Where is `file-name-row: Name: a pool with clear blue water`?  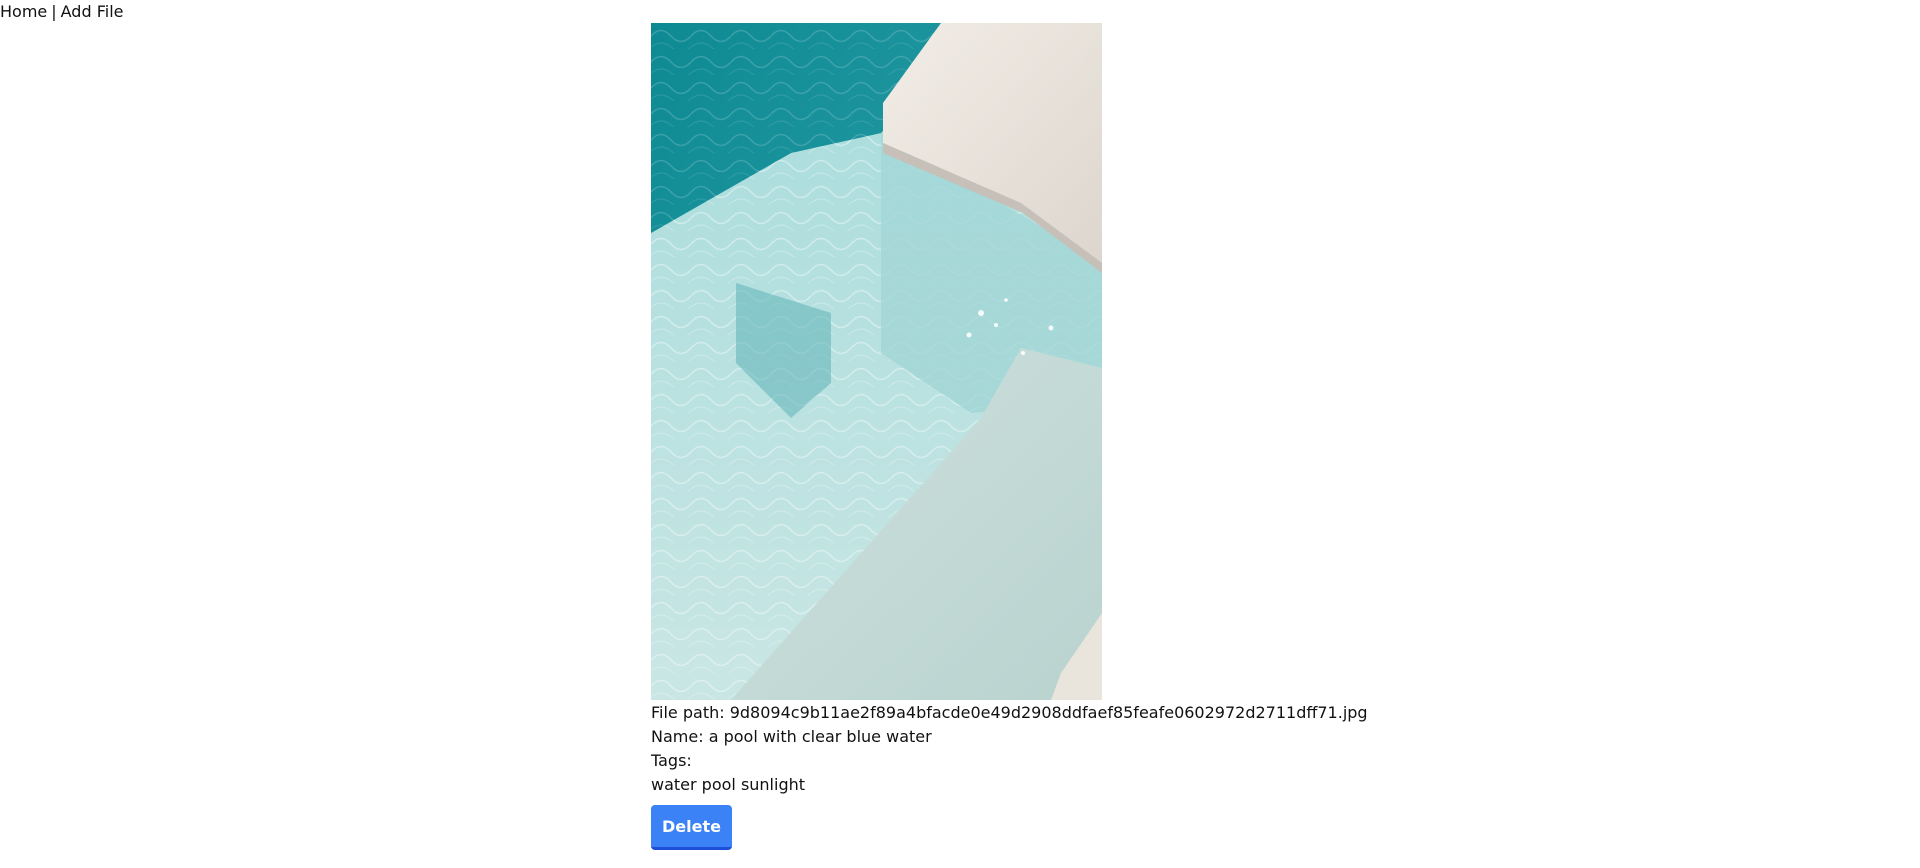
file-name-row: Name: a pool with clear blue water is located at coordinates (1031, 737).